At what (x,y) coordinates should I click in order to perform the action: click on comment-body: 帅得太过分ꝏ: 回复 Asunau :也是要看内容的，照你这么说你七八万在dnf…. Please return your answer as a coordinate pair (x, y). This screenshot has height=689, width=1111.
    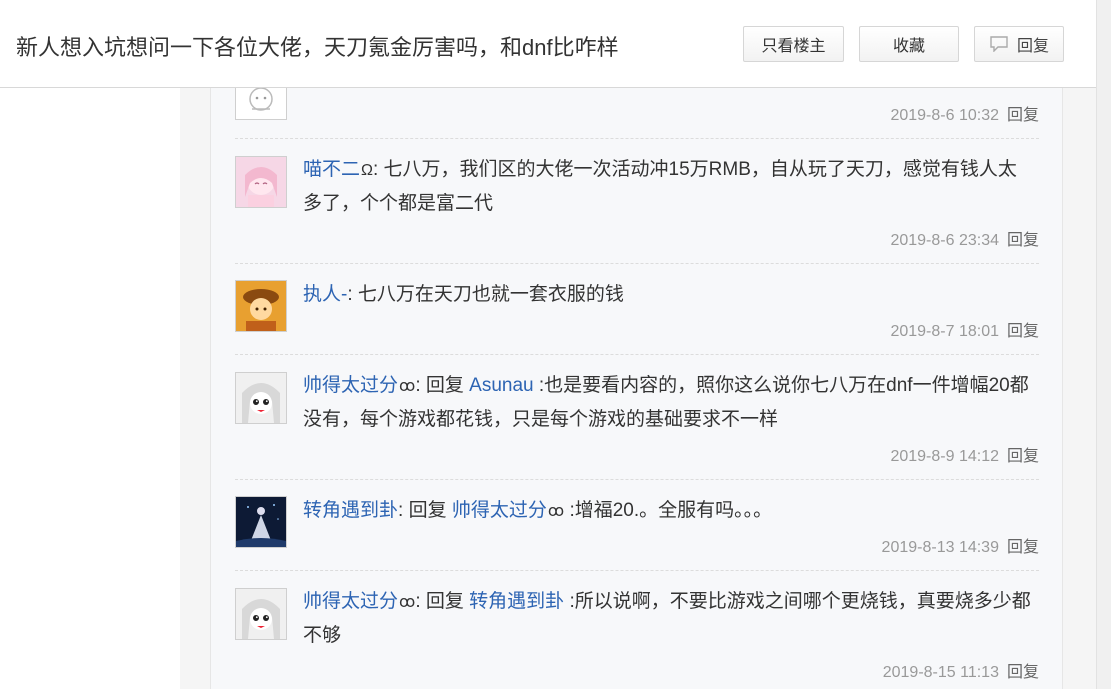
    Looking at the image, I should click on (668, 402).